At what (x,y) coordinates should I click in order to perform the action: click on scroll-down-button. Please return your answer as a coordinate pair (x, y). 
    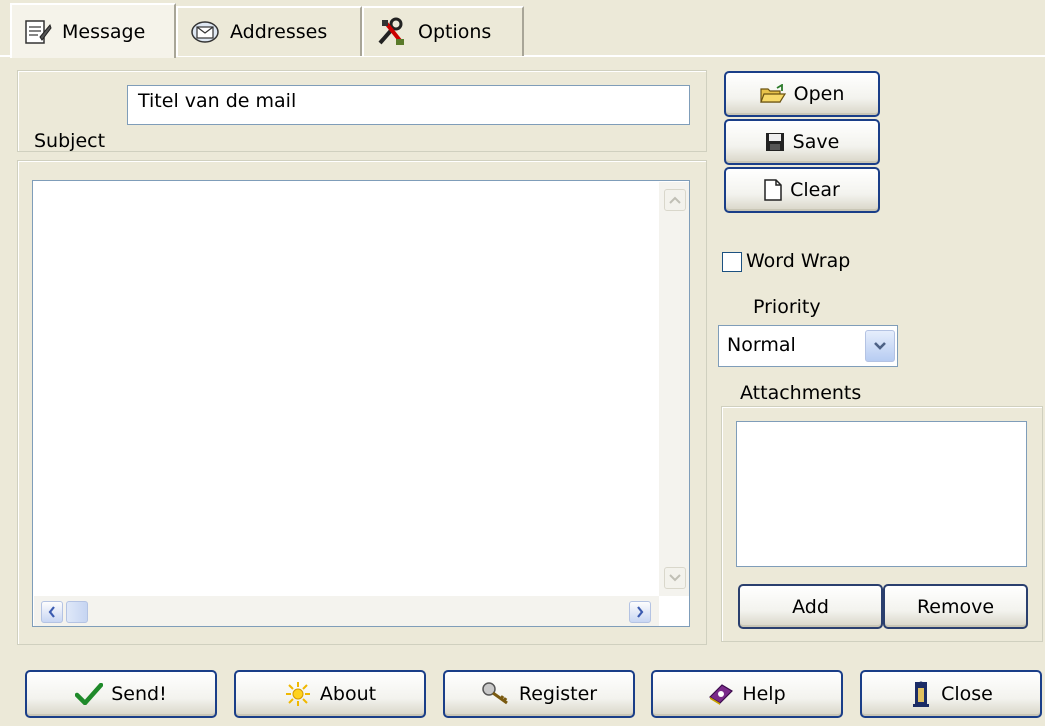
    Looking at the image, I should click on (675, 578).